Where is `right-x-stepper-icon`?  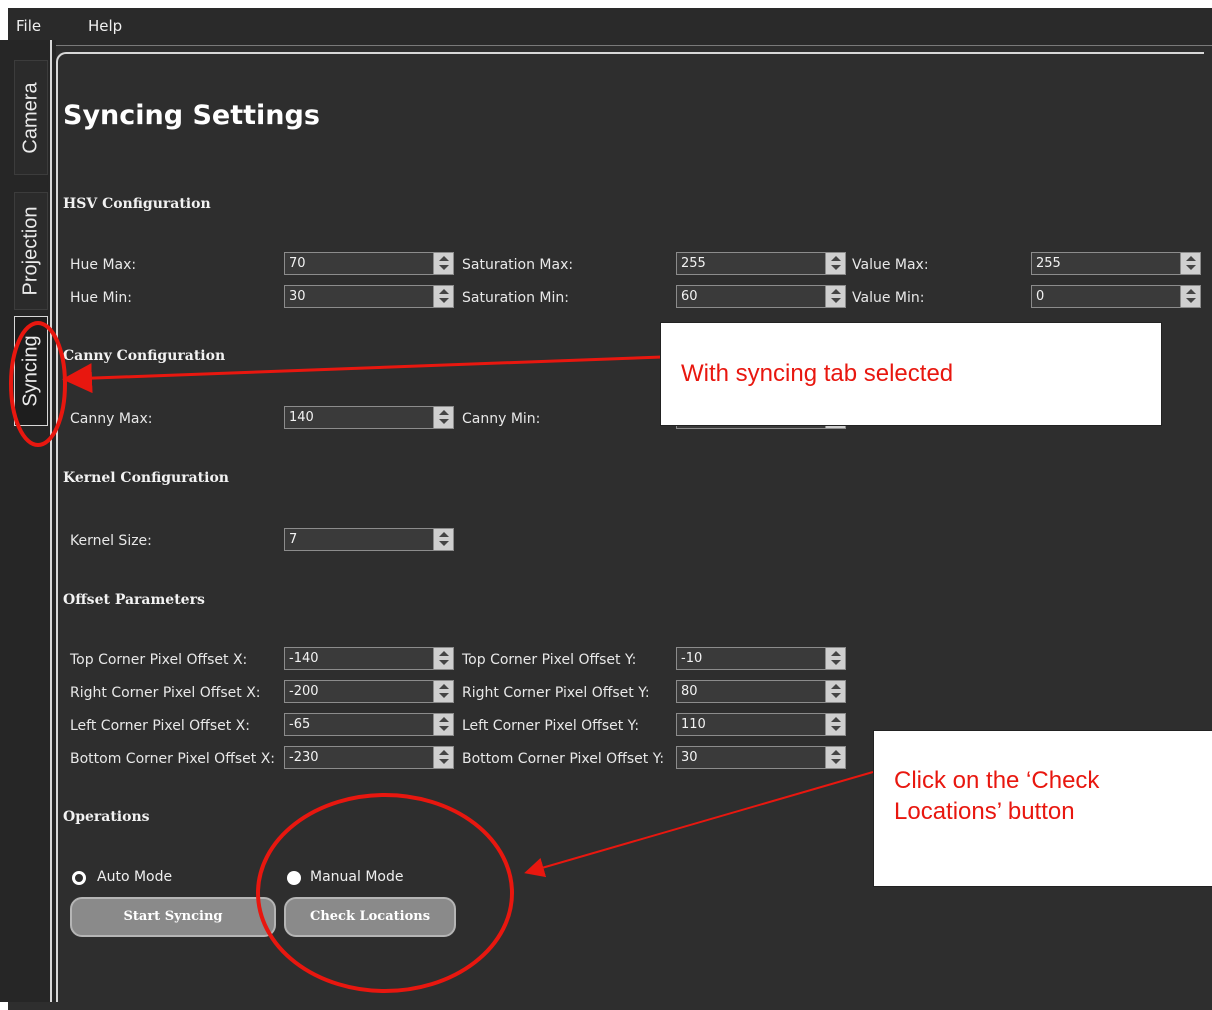
right-x-stepper-icon is located at coordinates (443, 691).